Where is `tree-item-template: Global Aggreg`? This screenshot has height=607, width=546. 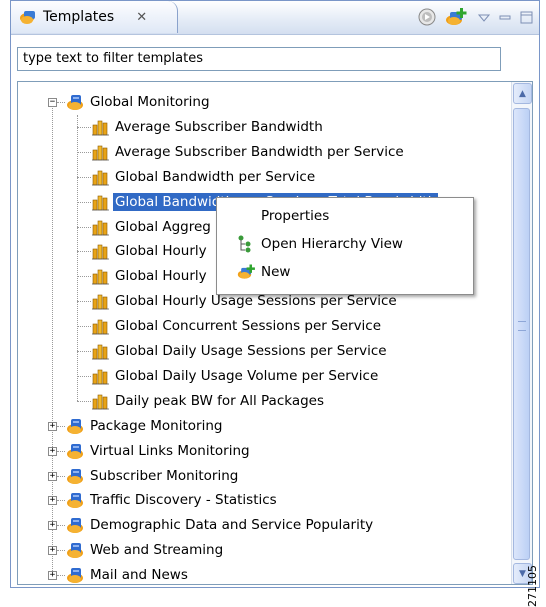
tree-item-template: Global Aggreg is located at coordinates (151, 227).